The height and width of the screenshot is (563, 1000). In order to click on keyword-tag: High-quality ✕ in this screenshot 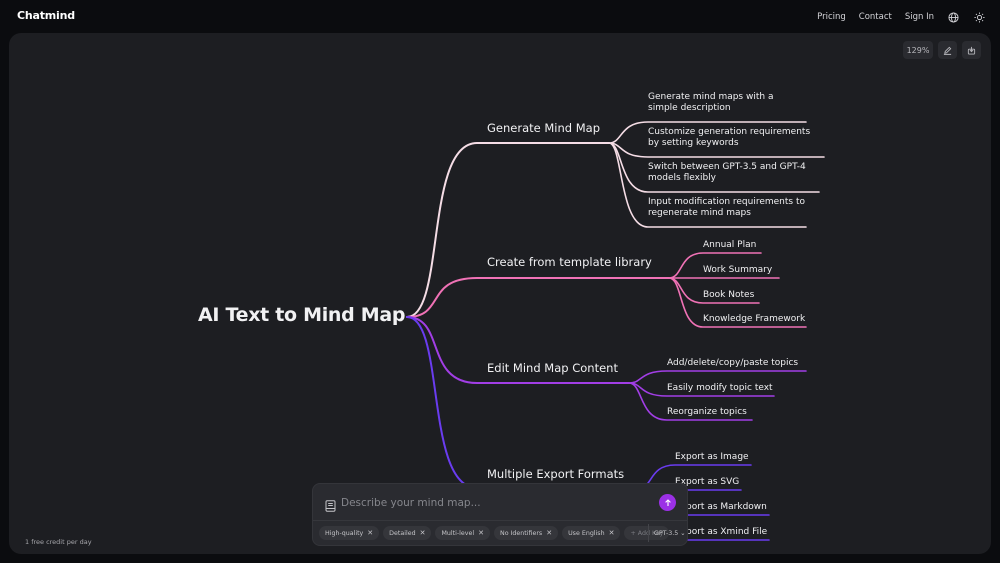, I will do `click(349, 533)`.